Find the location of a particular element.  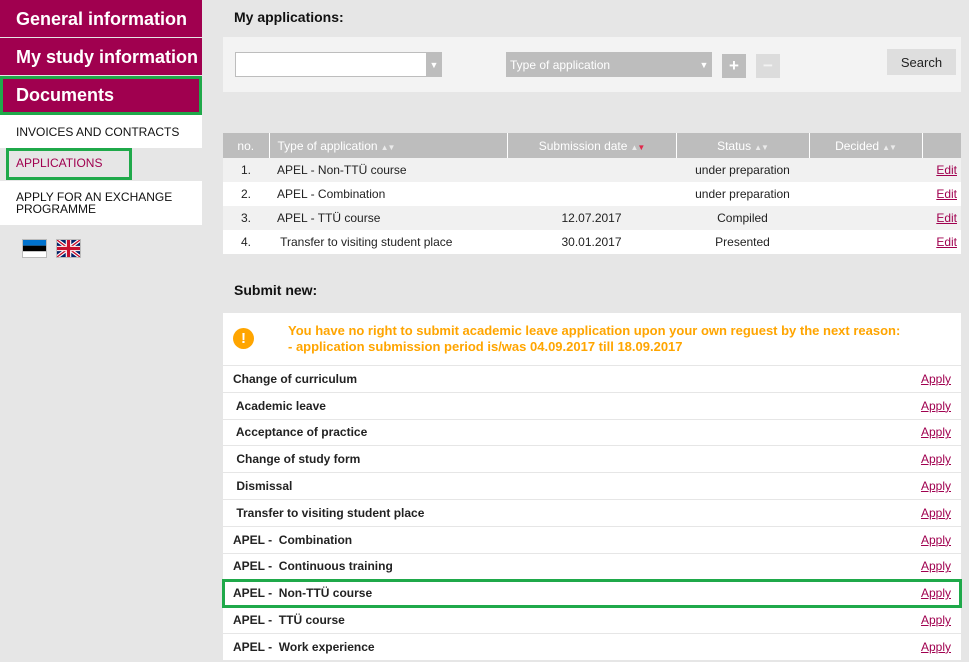

row-no: 4. is located at coordinates (246, 242).